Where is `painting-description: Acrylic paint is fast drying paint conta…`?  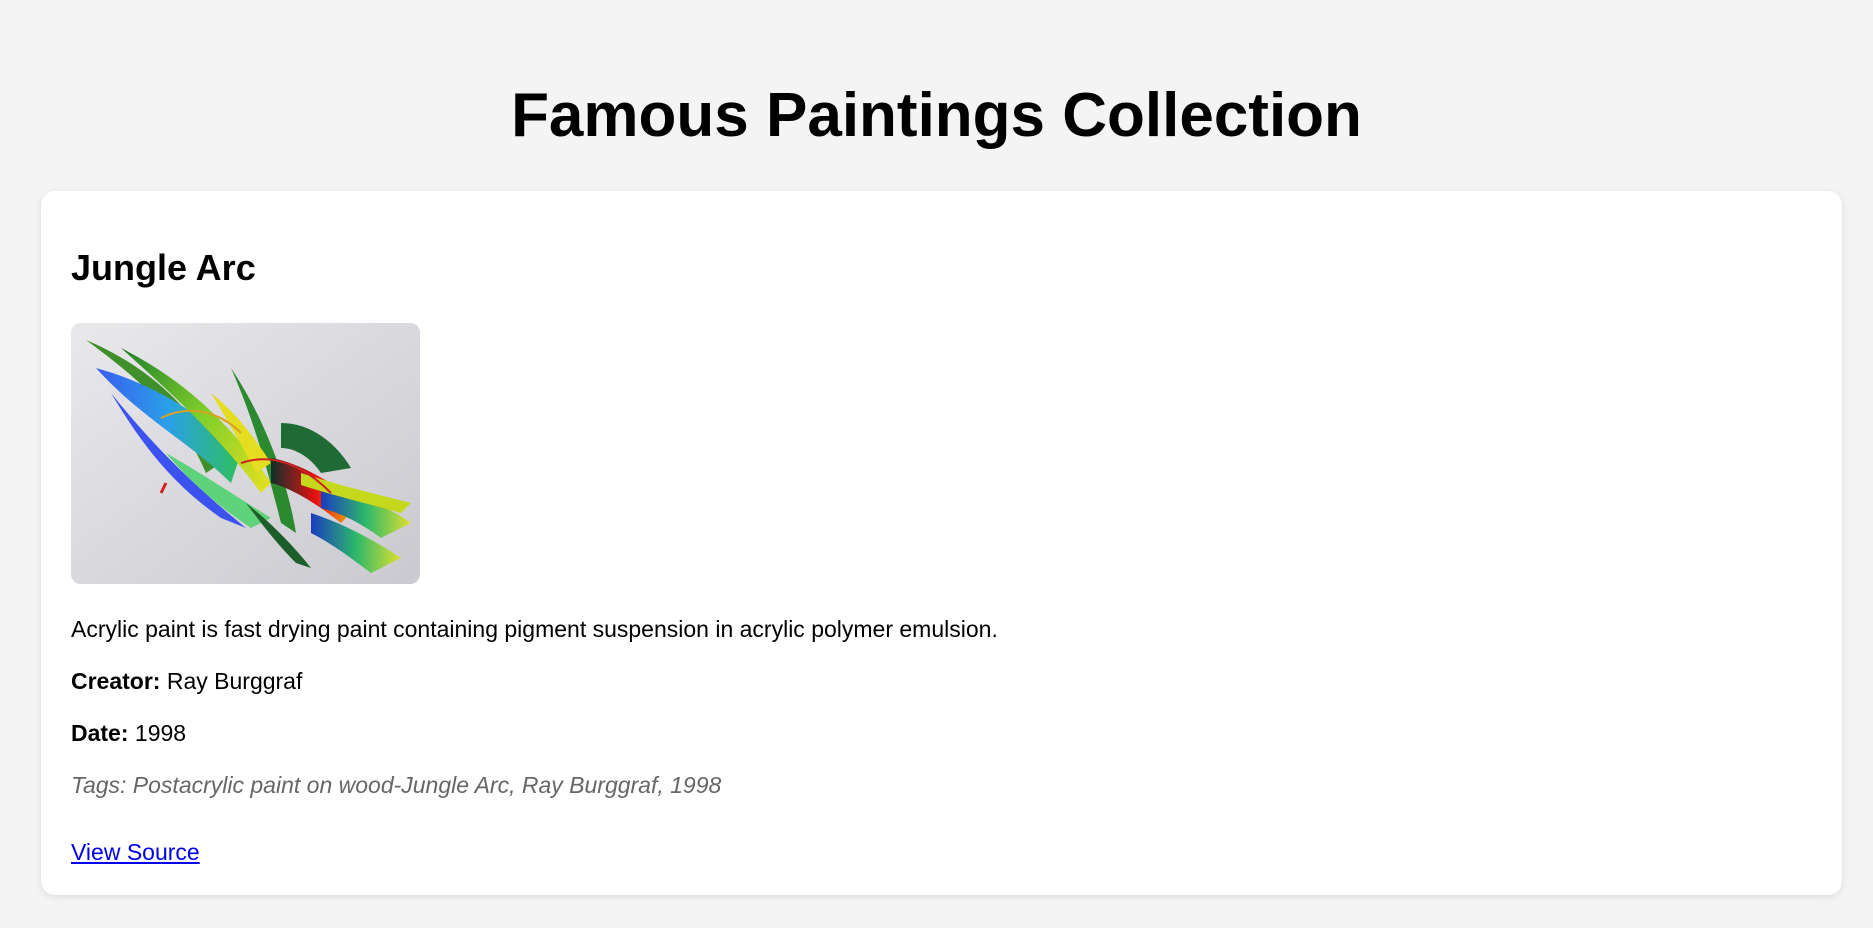 painting-description: Acrylic paint is fast drying paint conta… is located at coordinates (534, 629).